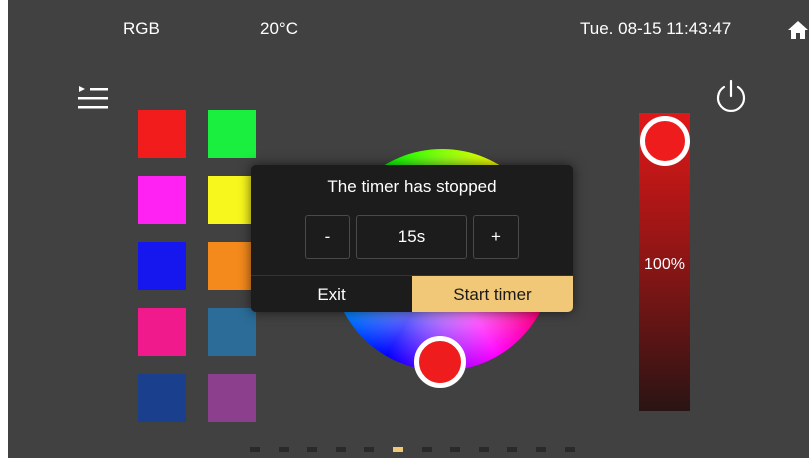  I want to click on datetime-label: Tue. 08-15 11:43:47, so click(656, 28).